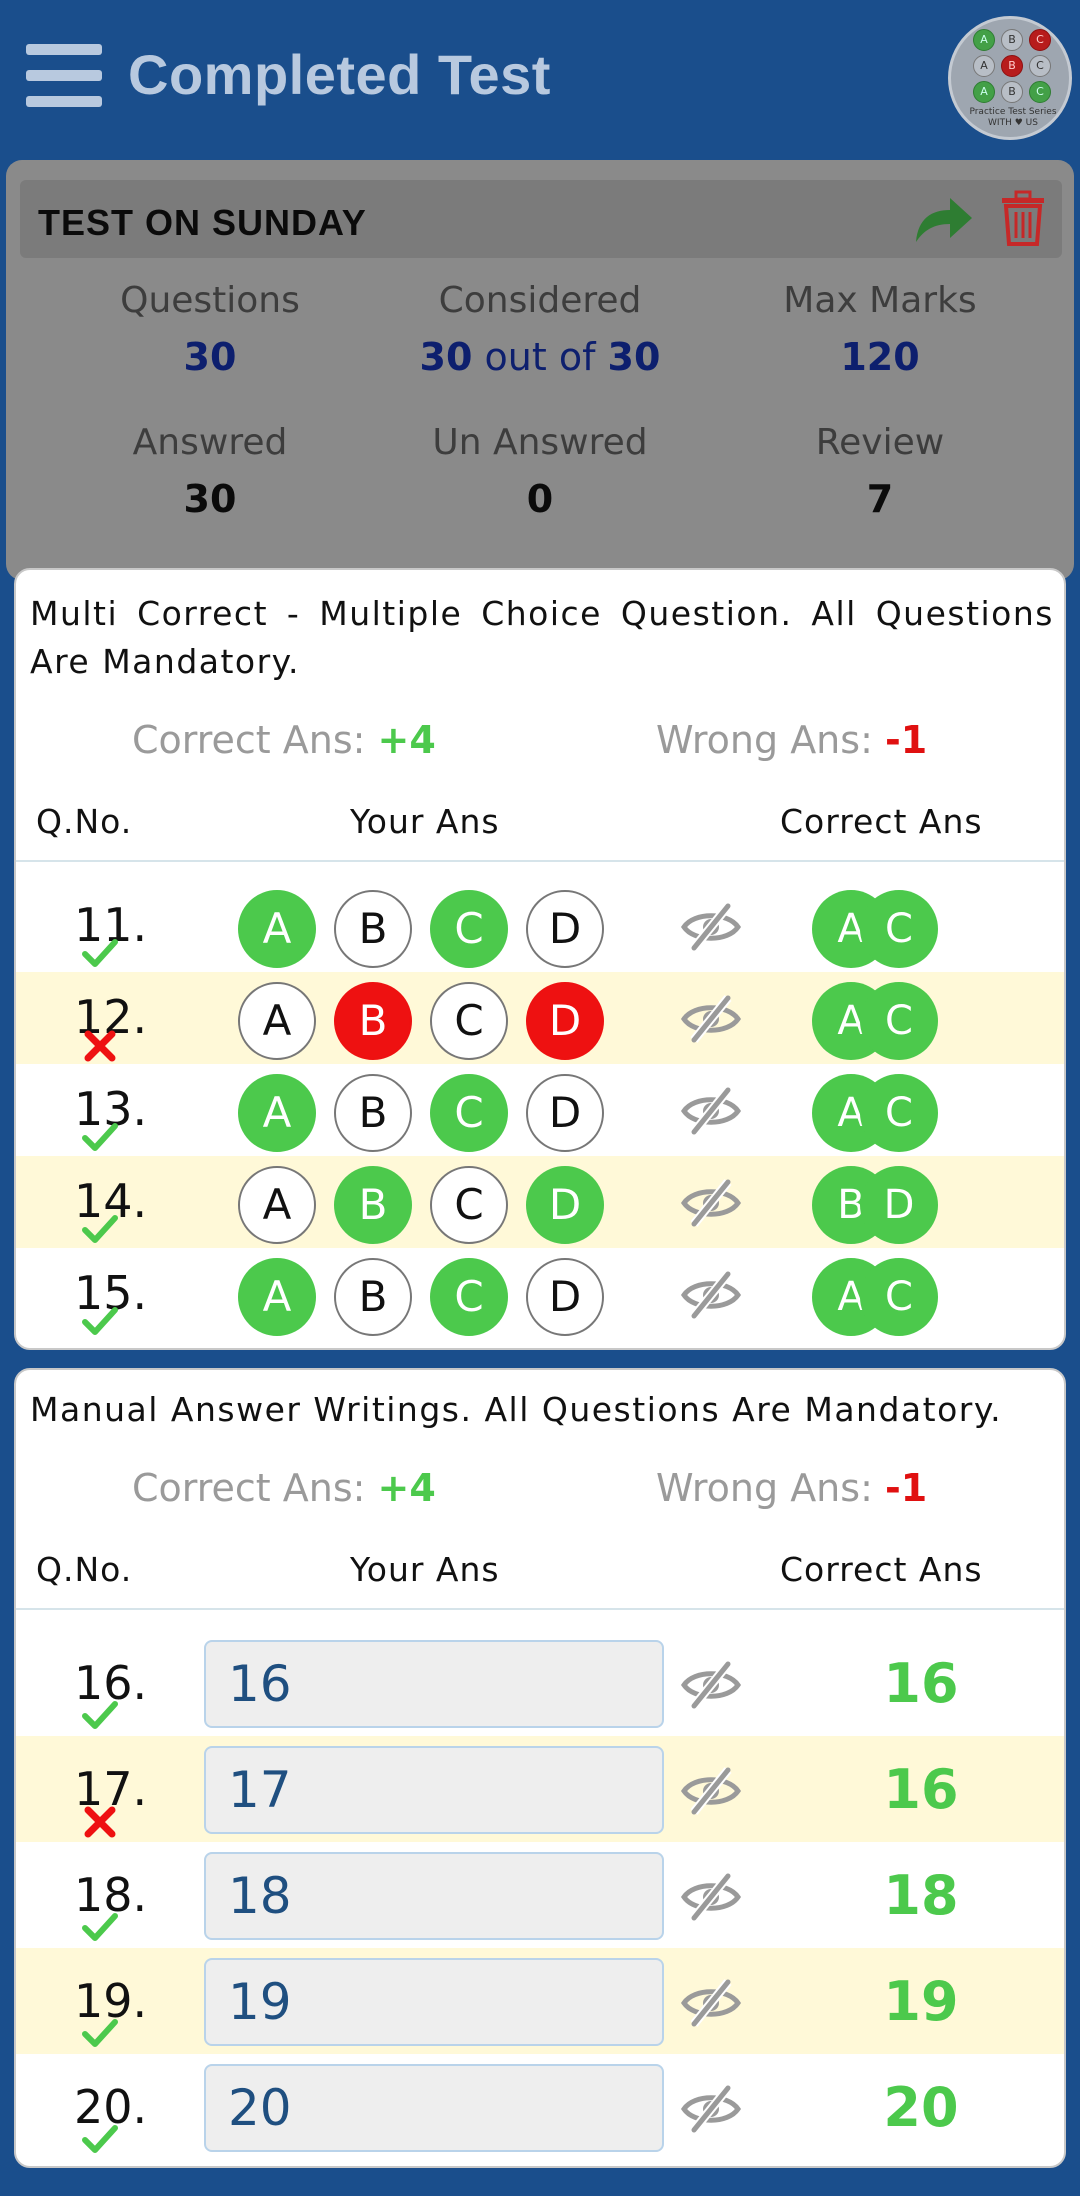  What do you see at coordinates (1023, 218) in the screenshot?
I see `delete-icon` at bounding box center [1023, 218].